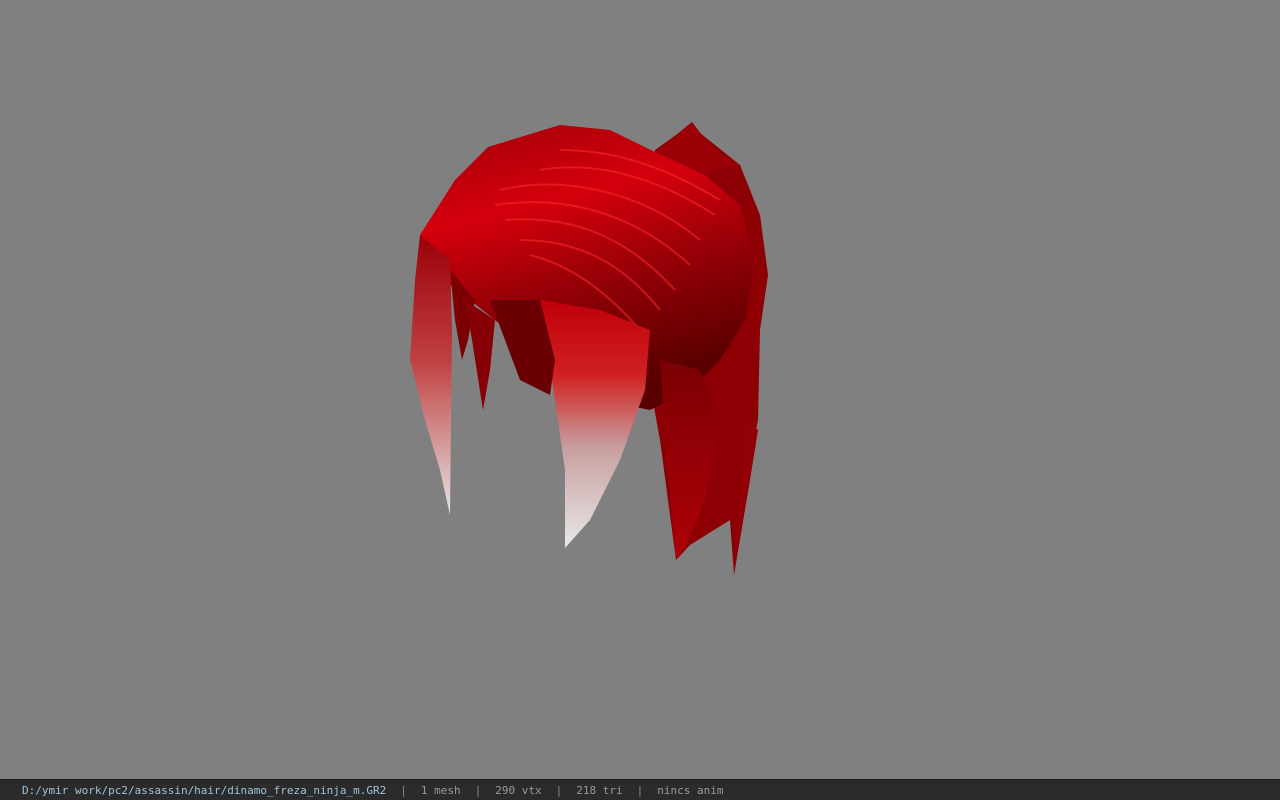 The width and height of the screenshot is (1280, 800). Describe the element at coordinates (440, 790) in the screenshot. I see `mesh-count-label: 1 mesh` at that location.